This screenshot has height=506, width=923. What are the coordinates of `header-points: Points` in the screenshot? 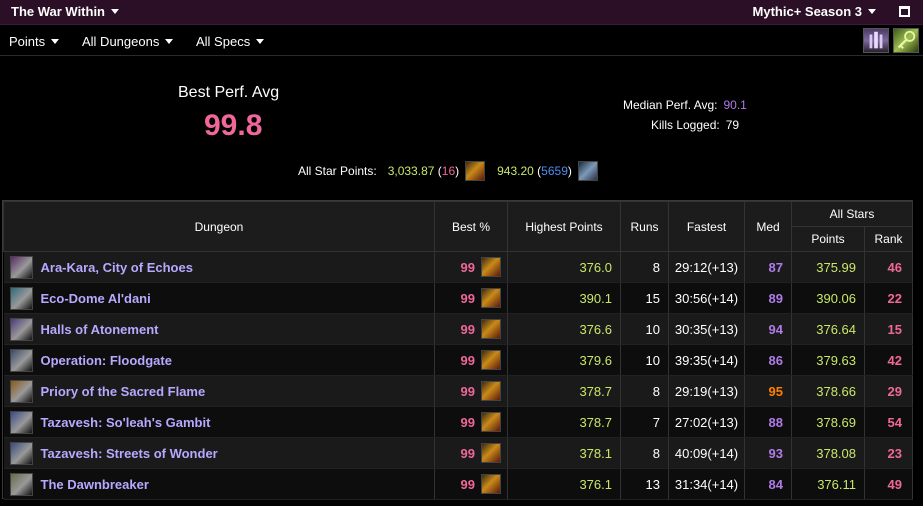 It's located at (828, 239).